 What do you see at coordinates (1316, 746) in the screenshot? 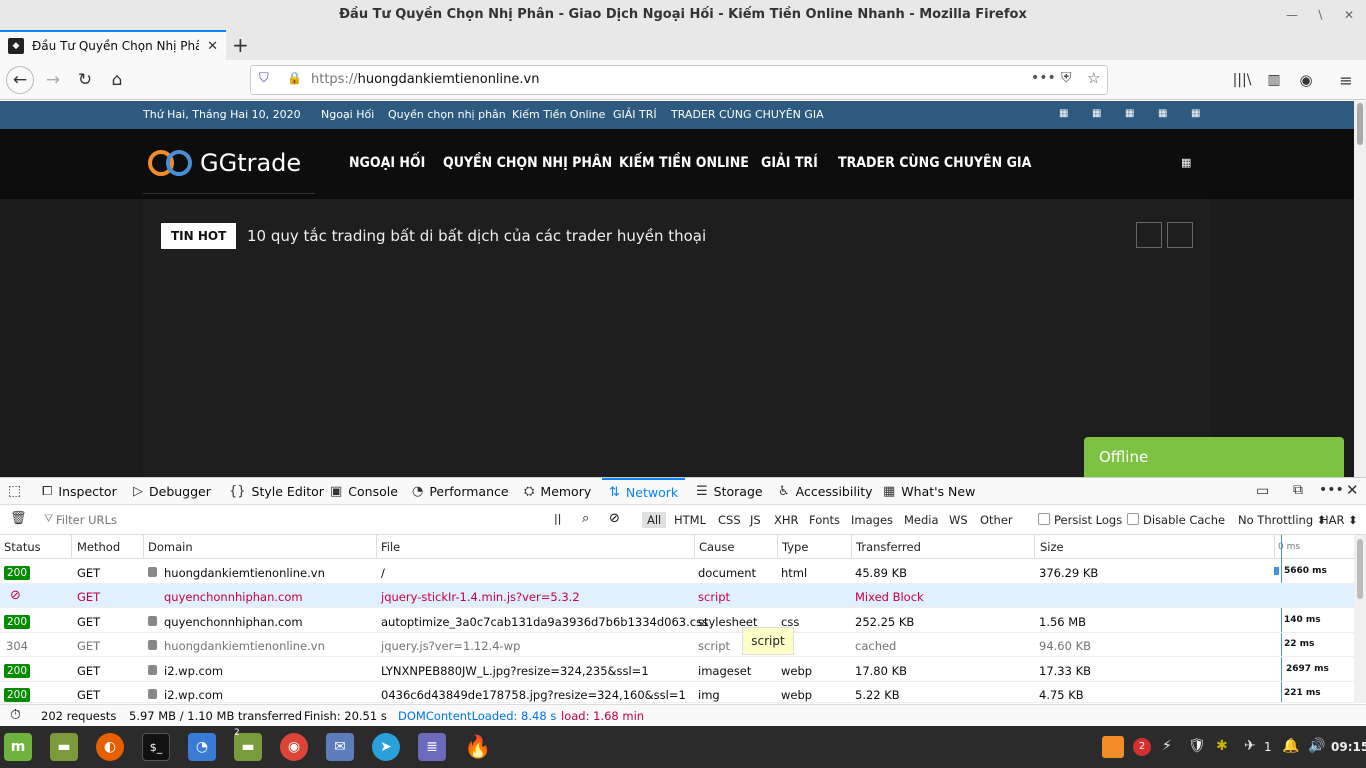
I see `volume-tray-icon: 🔊` at bounding box center [1316, 746].